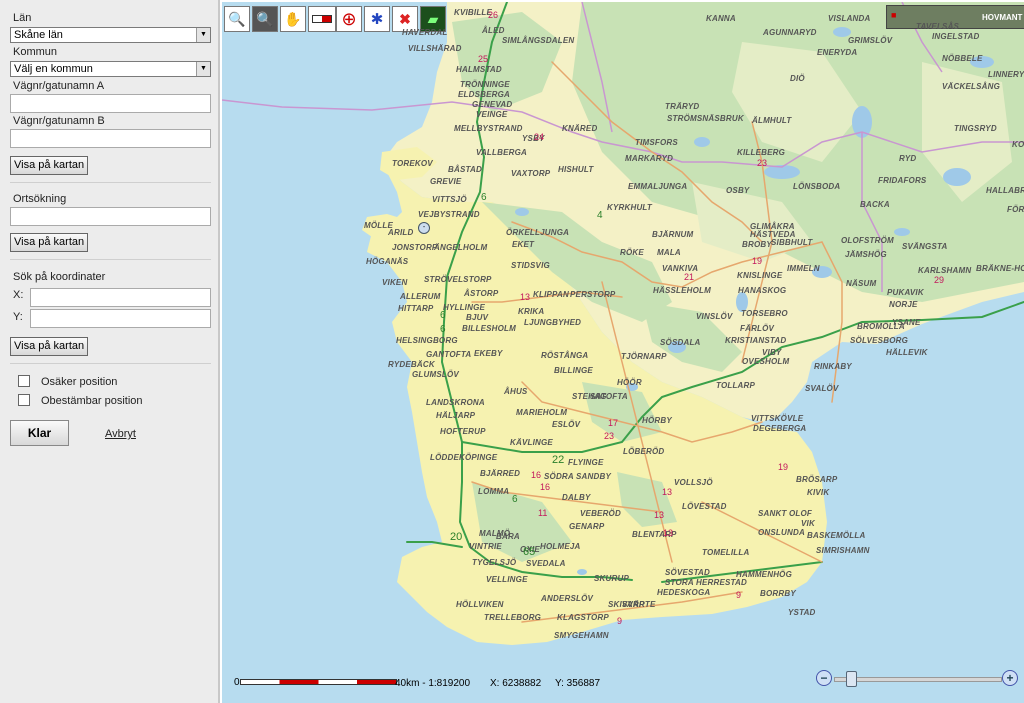 Image resolution: width=1024 pixels, height=703 pixels. Describe the element at coordinates (110, 103) in the screenshot. I see `road-a-input` at that location.